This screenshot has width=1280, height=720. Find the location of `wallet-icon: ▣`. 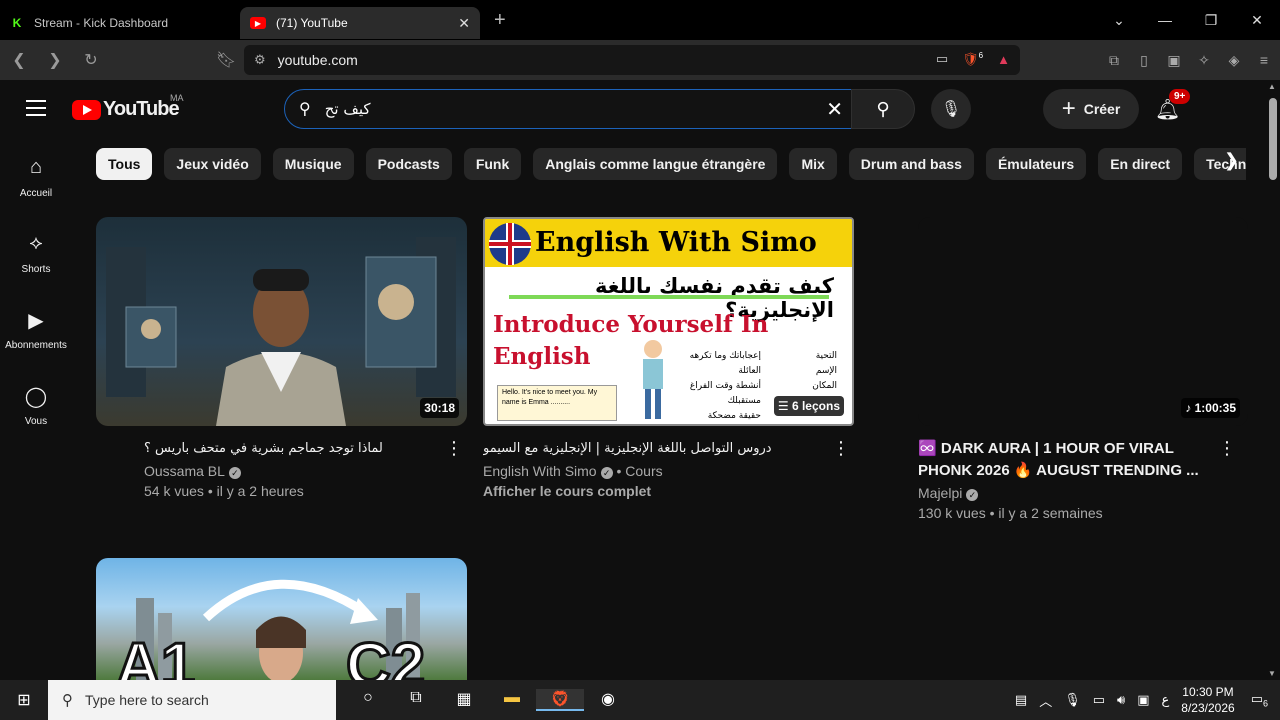

wallet-icon: ▣ is located at coordinates (1174, 60).